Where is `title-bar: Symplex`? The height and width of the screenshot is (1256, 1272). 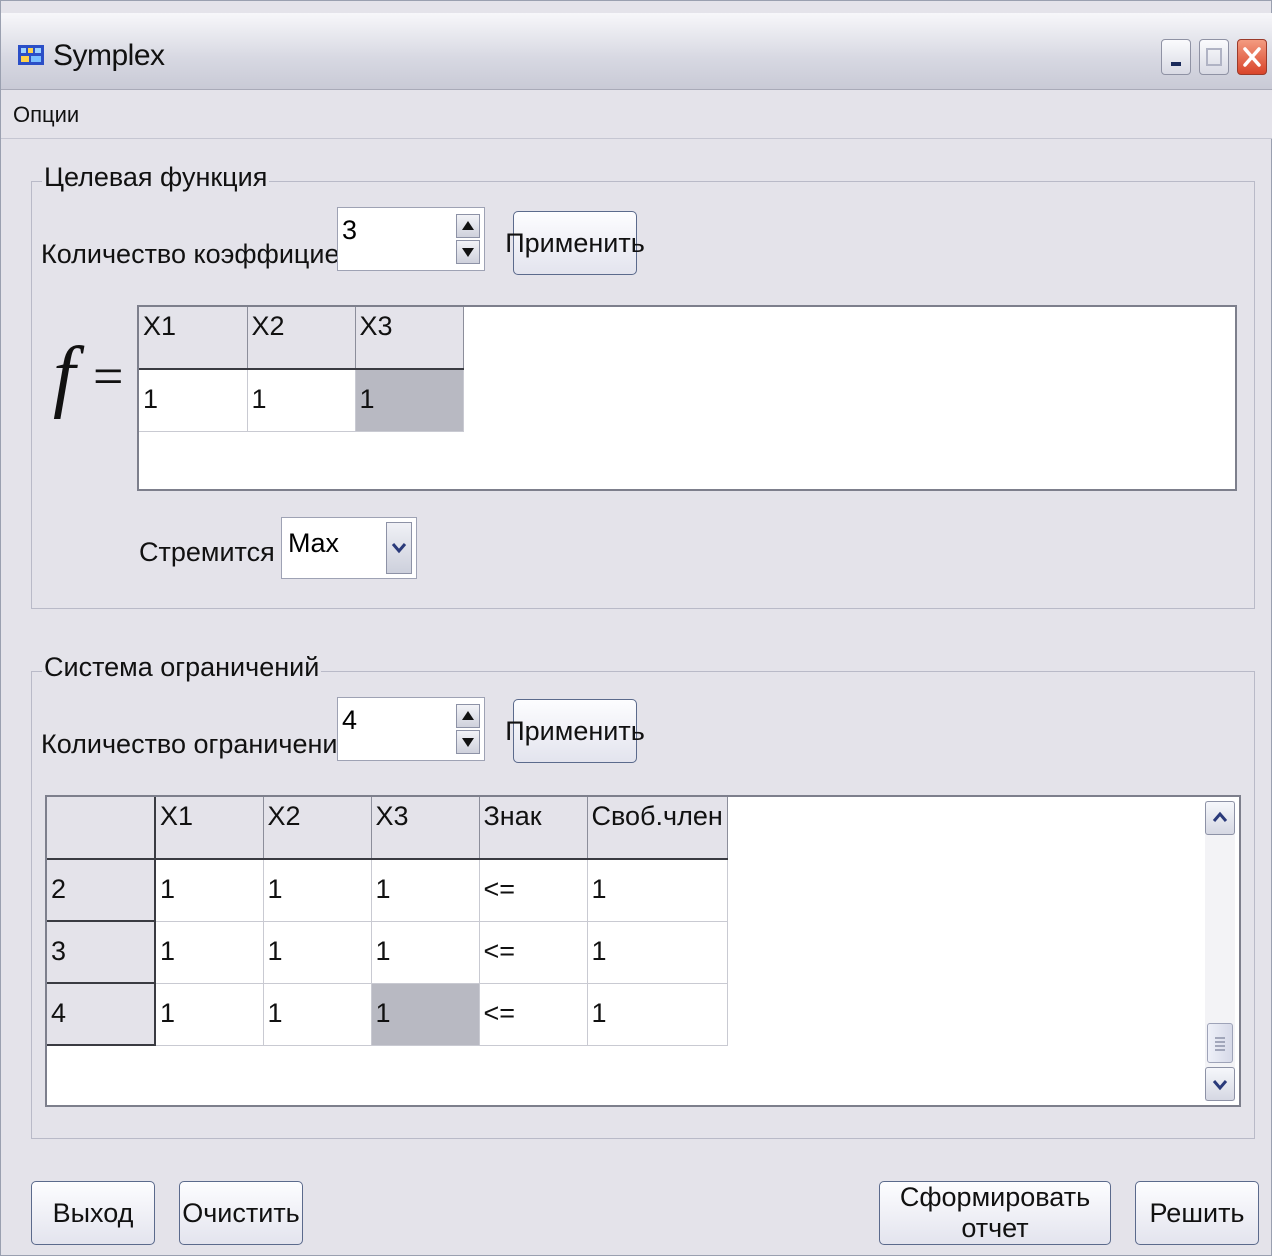 title-bar: Symplex is located at coordinates (636, 51).